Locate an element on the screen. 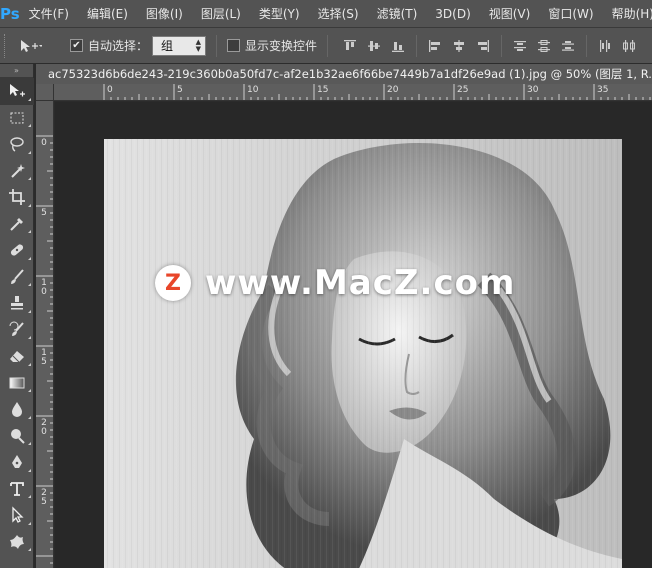  show-transform-group: 显示变换控件 is located at coordinates (272, 45).